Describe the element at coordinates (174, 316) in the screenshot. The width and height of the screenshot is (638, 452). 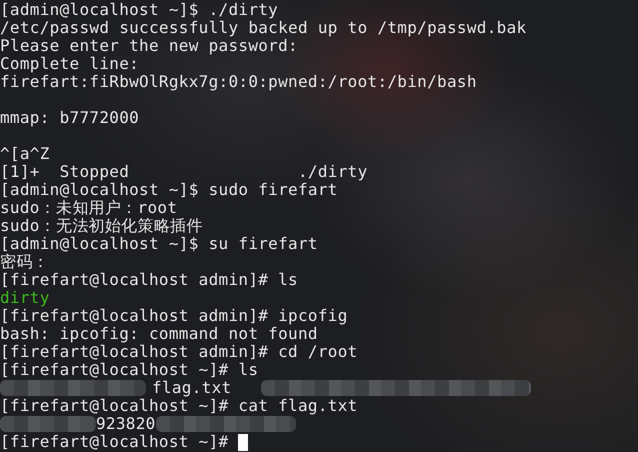
I see `terminal-line: [firefart@localhost admin]# ipcofig` at that location.